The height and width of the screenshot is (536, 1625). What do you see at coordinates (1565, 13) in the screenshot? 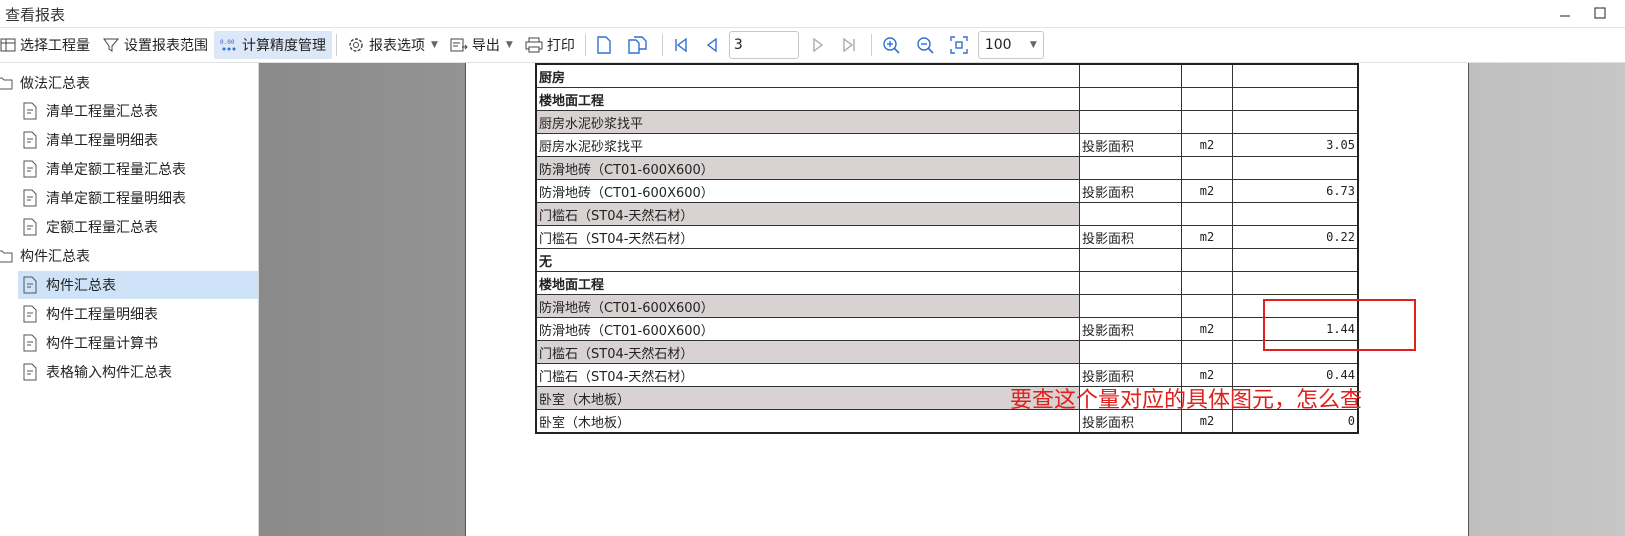
I see `minimize-icon` at bounding box center [1565, 13].